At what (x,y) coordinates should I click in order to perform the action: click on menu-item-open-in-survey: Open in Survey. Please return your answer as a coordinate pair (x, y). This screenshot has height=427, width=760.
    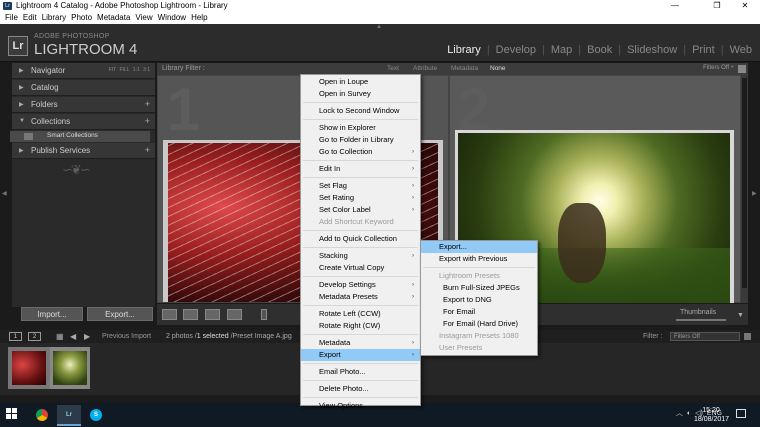
    Looking at the image, I should click on (360, 94).